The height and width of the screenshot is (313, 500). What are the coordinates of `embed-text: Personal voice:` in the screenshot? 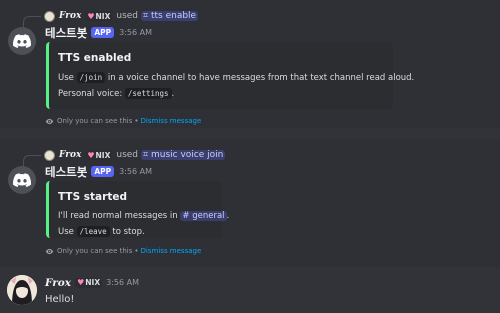 It's located at (90, 94).